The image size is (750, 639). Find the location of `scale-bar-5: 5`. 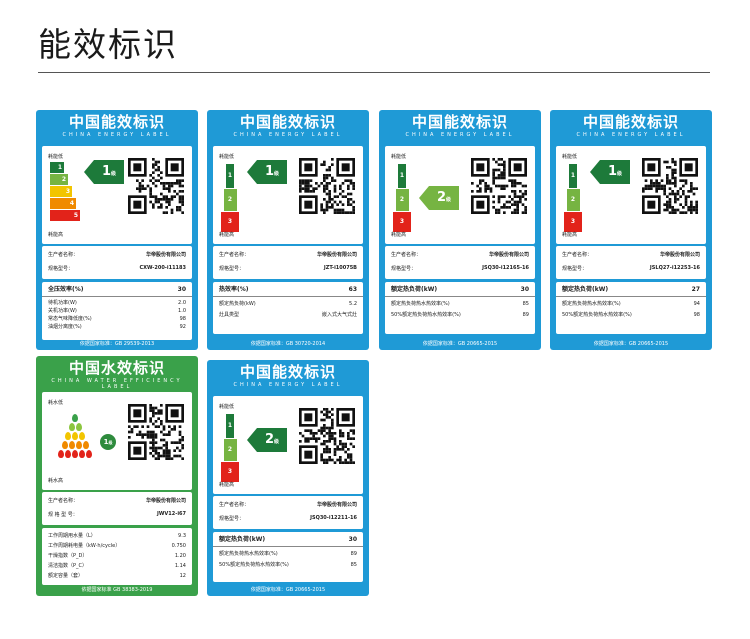

scale-bar-5: 5 is located at coordinates (65, 215).